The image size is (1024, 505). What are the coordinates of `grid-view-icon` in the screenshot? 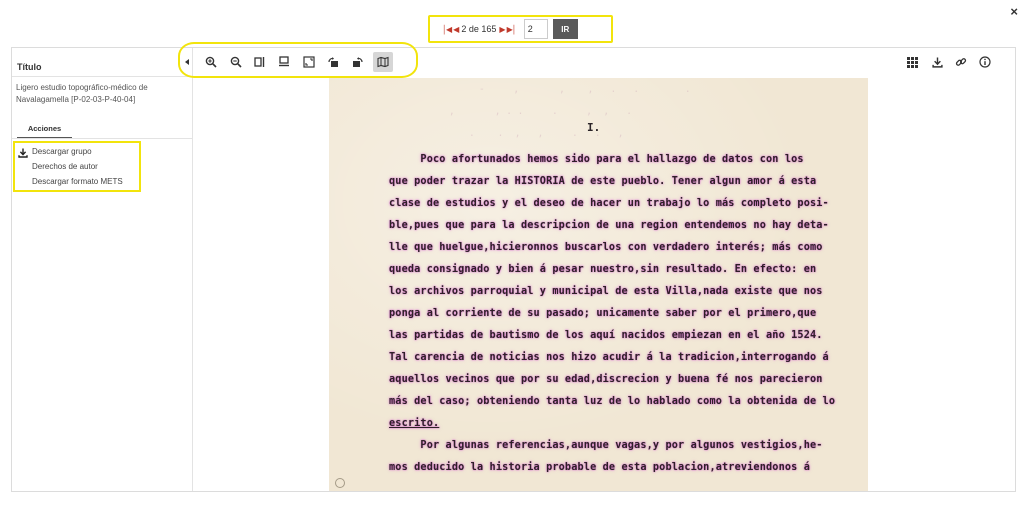 It's located at (912, 62).